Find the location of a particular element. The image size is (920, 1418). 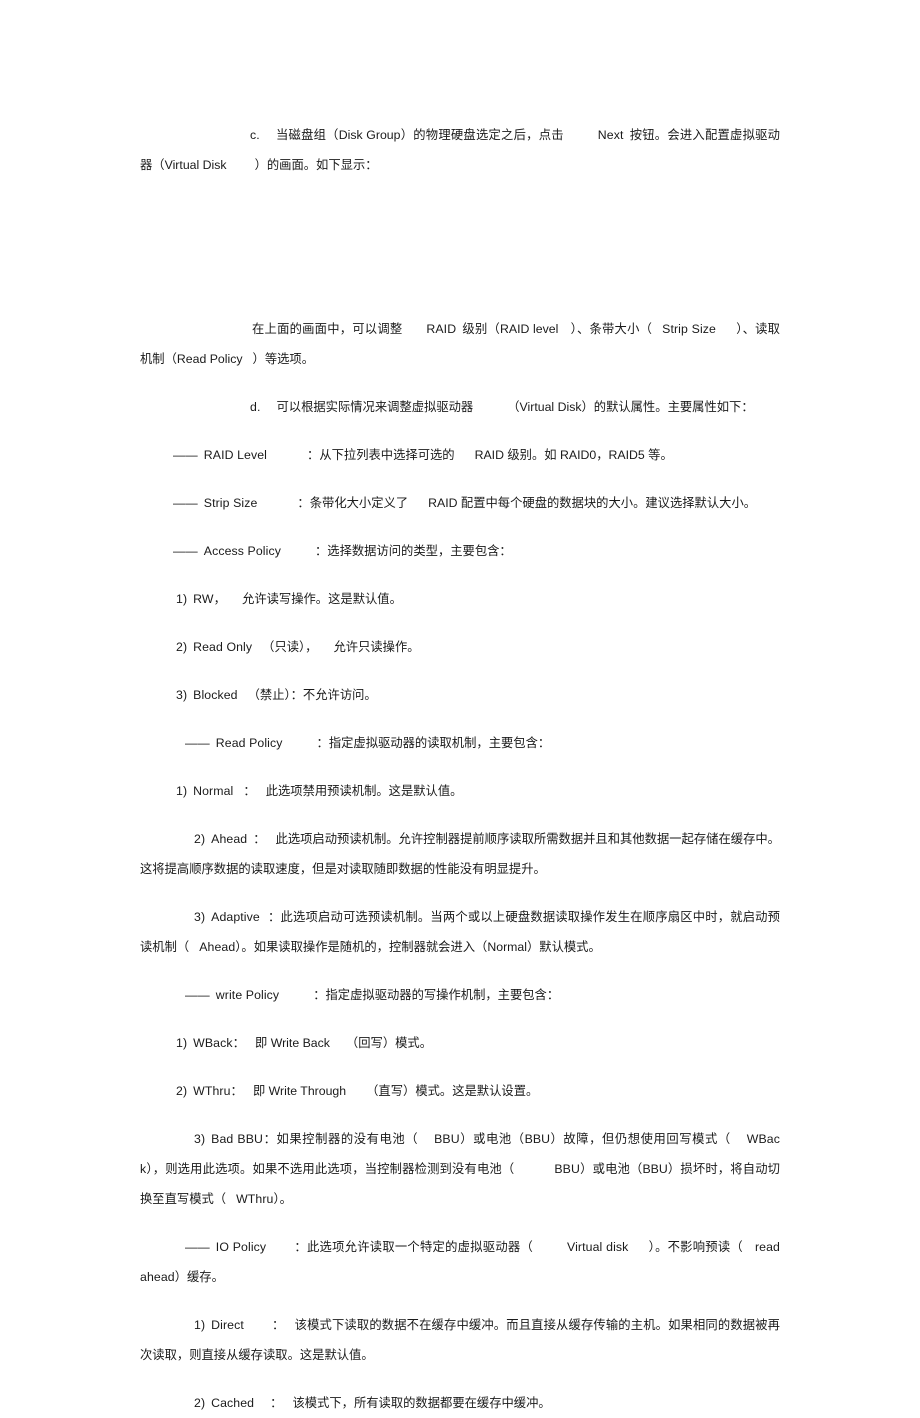

list-item-text-1: （只读）， is located at coordinates (290, 647).